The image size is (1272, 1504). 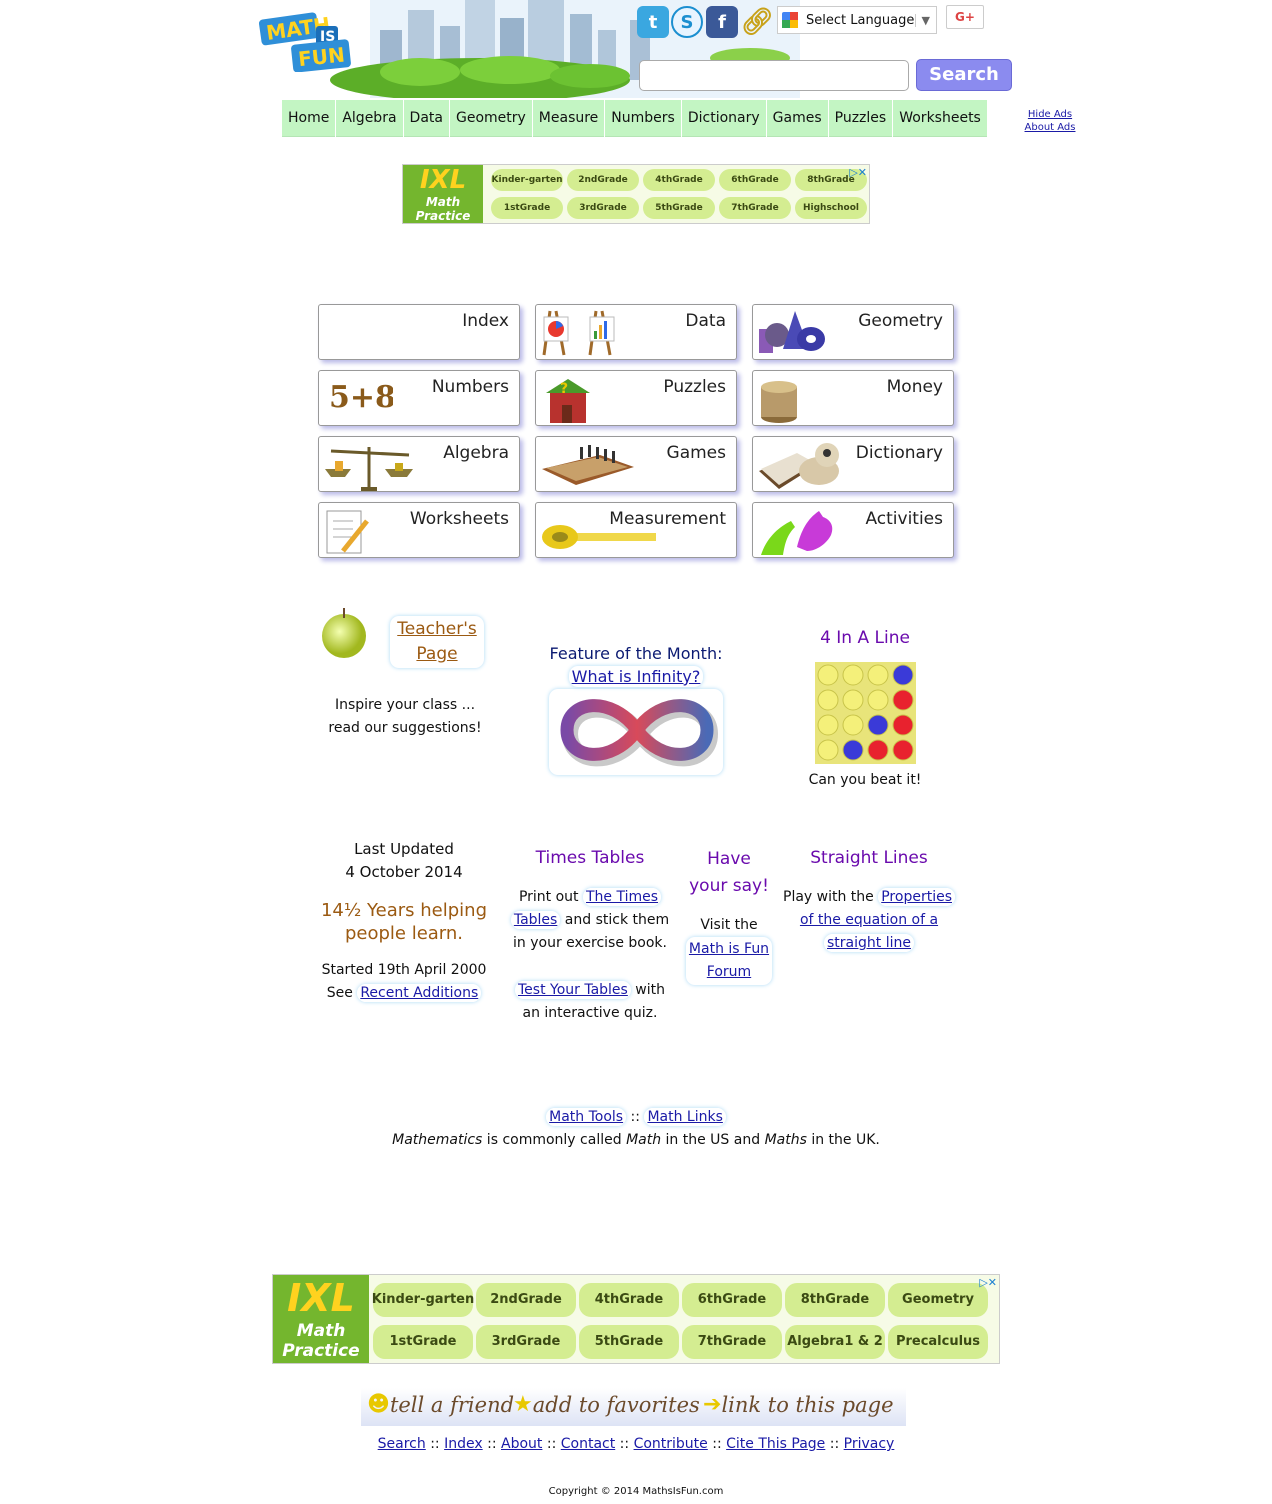 I want to click on category-puzzles: ? Puzzles, so click(x=636, y=398).